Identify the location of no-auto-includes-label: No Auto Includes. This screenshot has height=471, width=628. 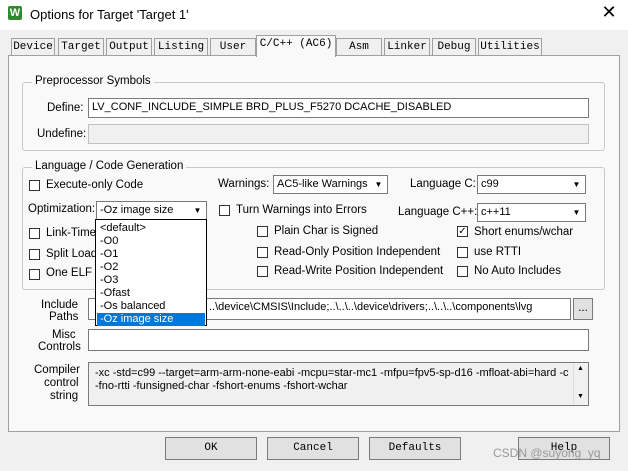
(517, 271).